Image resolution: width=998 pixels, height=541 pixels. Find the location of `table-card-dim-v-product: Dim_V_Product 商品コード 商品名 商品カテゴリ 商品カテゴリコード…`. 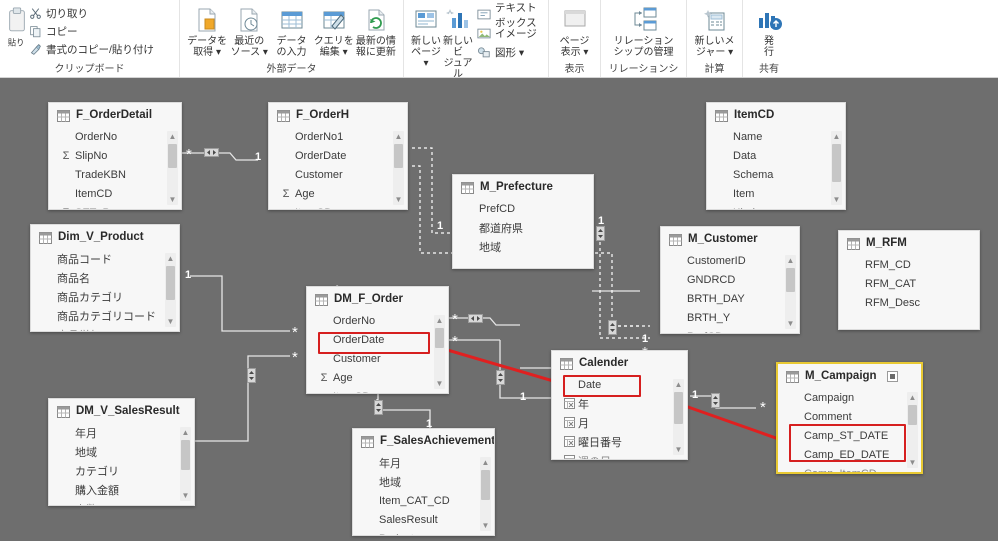

table-card-dim-v-product: Dim_V_Product 商品コード 商品名 商品カテゴリ 商品カテゴリコード… is located at coordinates (105, 278).